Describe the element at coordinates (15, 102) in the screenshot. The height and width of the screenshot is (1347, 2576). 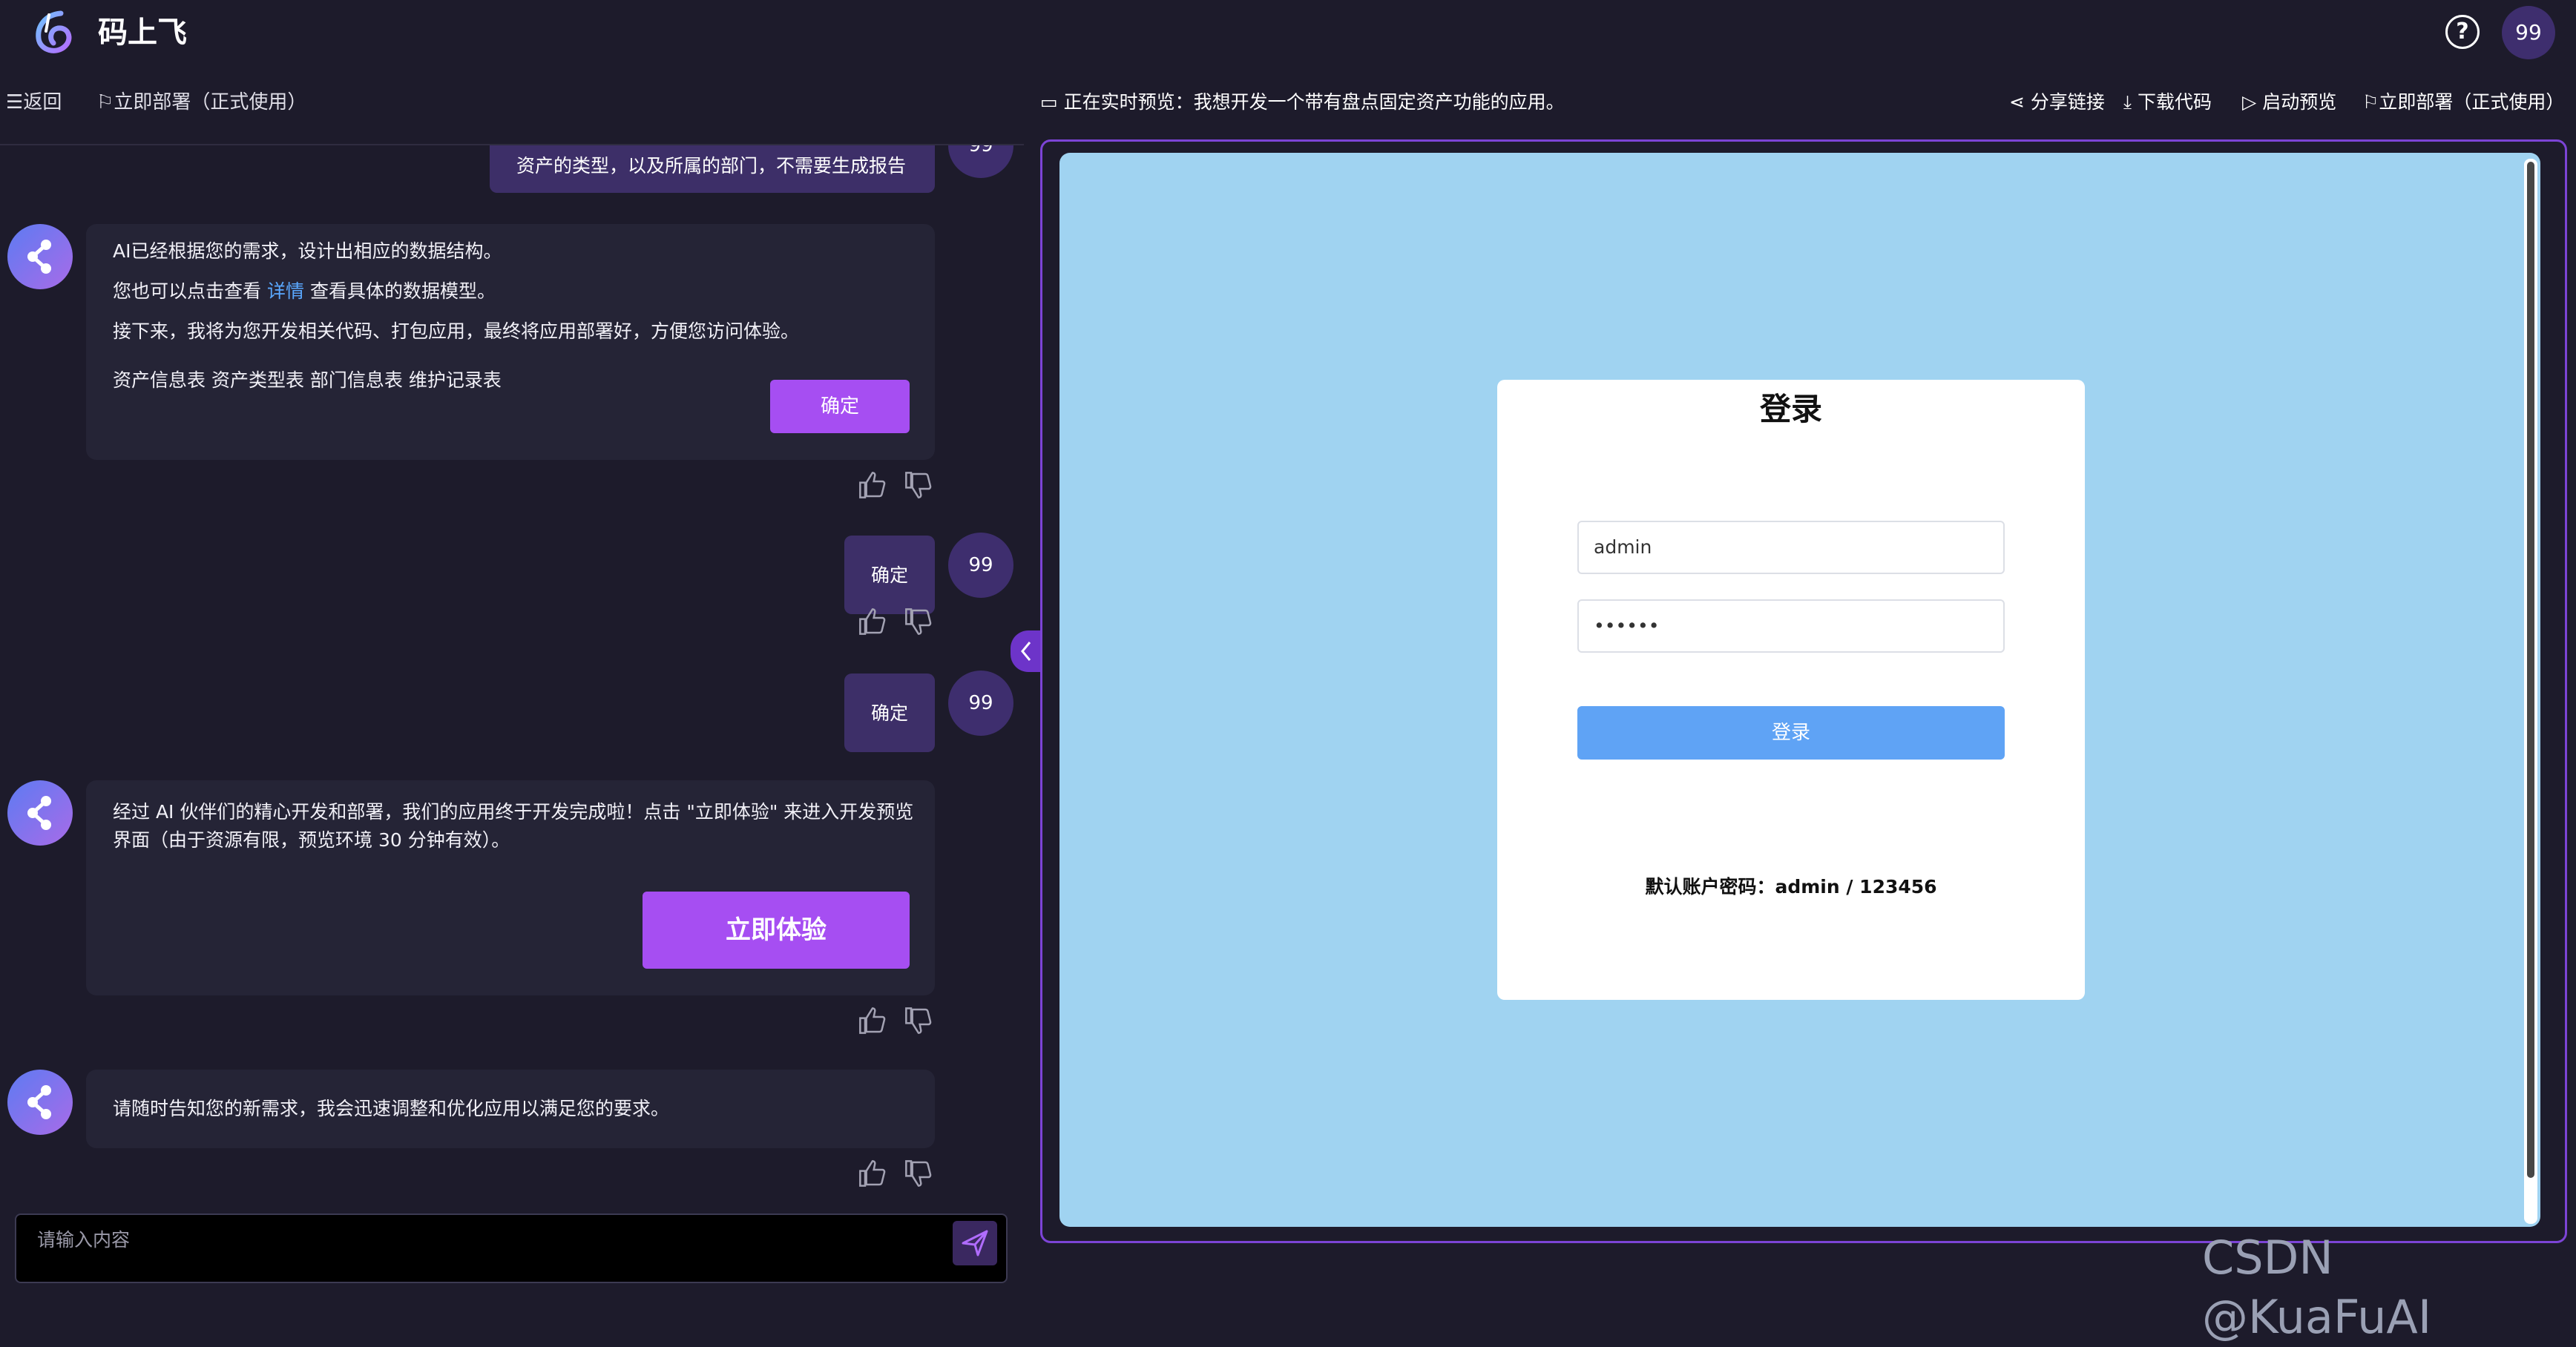
I see `menu-icon: ☰` at that location.